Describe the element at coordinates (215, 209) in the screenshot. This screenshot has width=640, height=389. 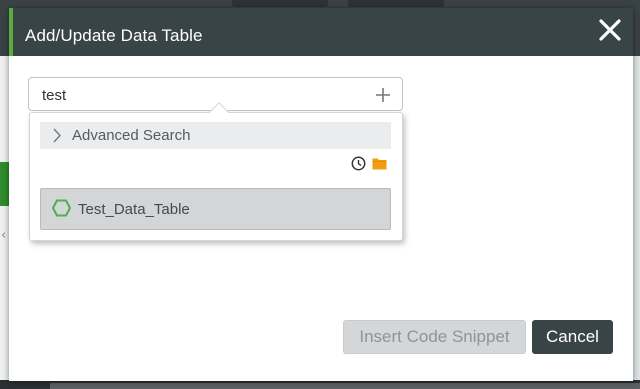
I see `list-item: Test_Data_Table` at that location.